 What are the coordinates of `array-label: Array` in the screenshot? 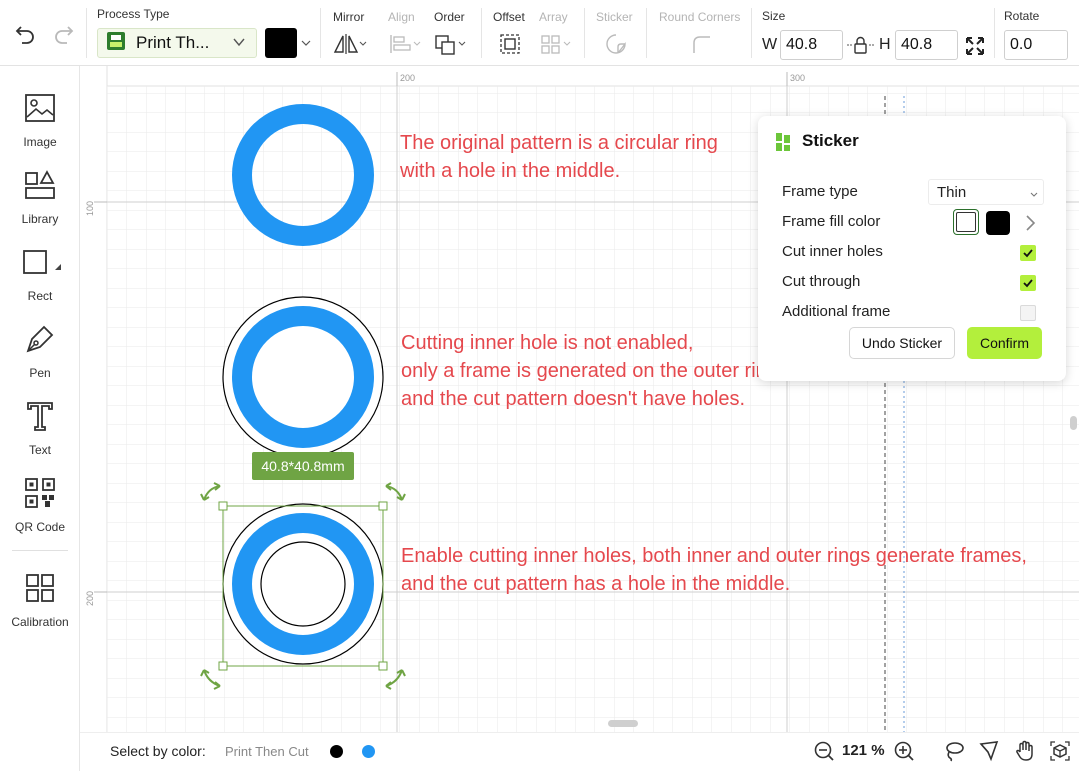 It's located at (553, 17).